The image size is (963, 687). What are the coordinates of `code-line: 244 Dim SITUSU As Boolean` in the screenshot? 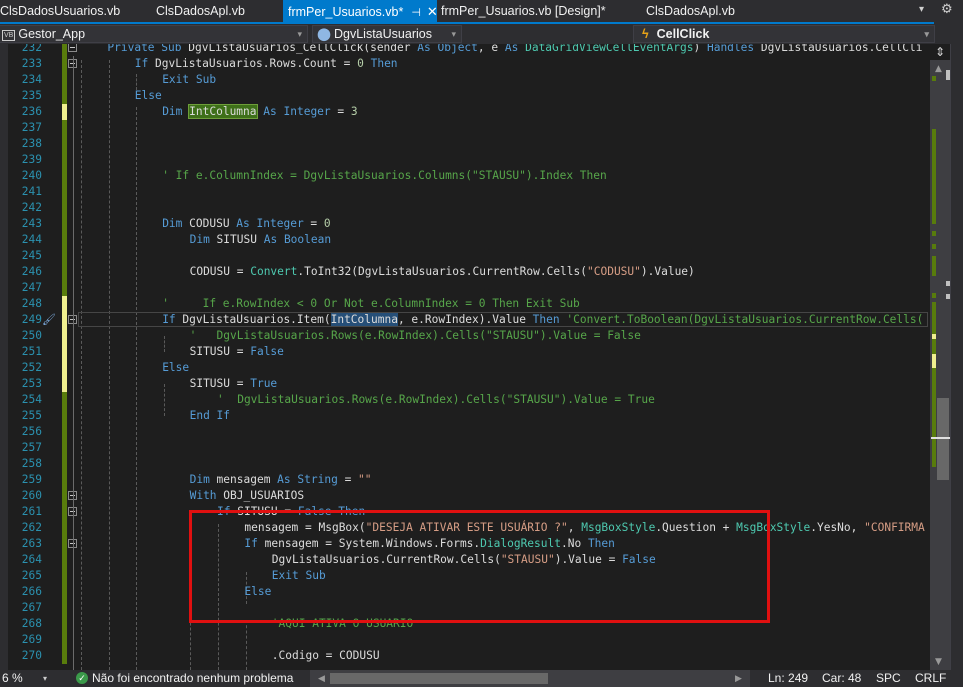 It's located at (465, 240).